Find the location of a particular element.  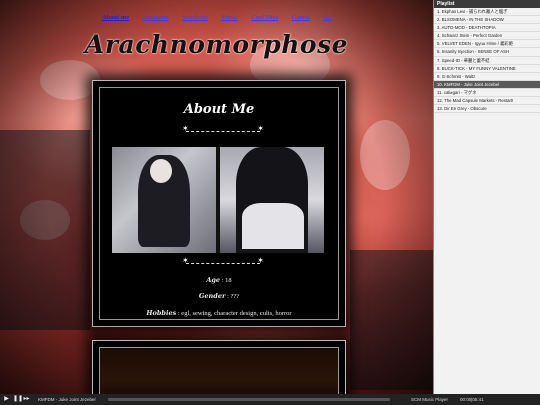

nav-link-cool-sites: Cool Sites is located at coordinates (264, 17).